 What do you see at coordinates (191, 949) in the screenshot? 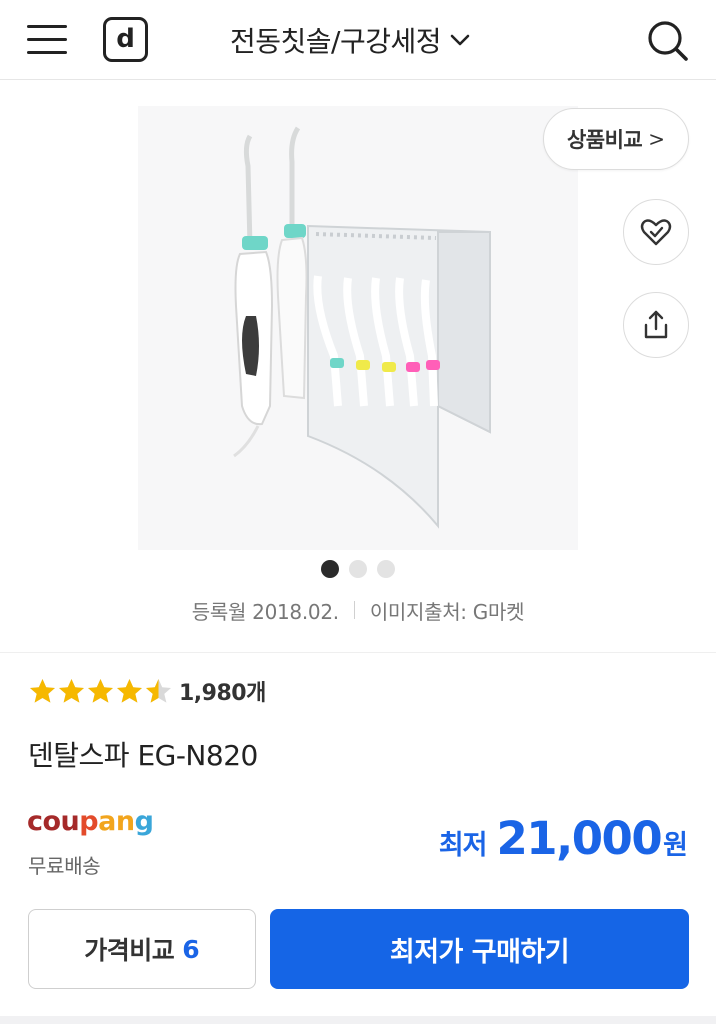
I see `price-compare-count: 6` at bounding box center [191, 949].